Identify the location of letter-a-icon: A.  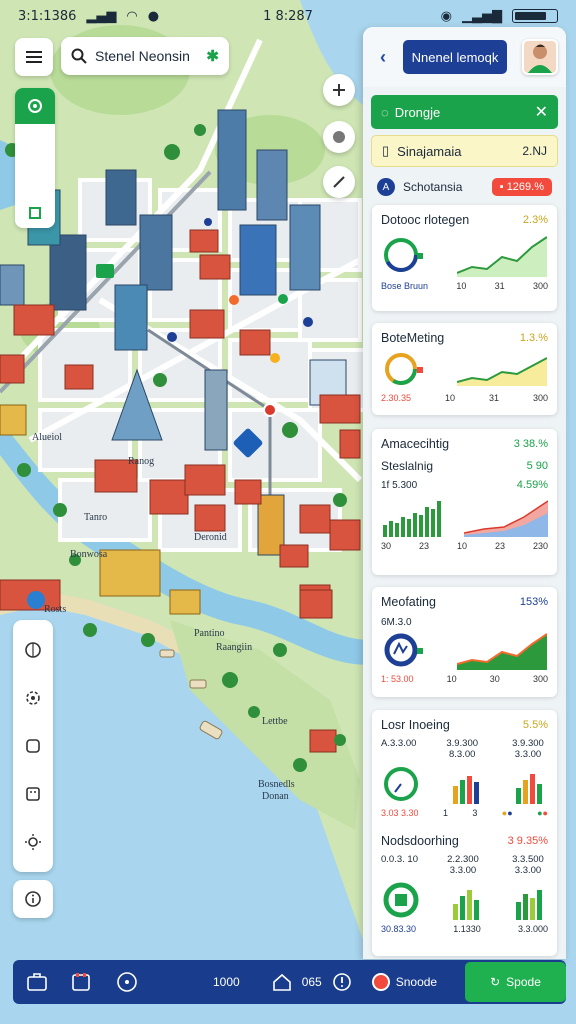
(386, 187).